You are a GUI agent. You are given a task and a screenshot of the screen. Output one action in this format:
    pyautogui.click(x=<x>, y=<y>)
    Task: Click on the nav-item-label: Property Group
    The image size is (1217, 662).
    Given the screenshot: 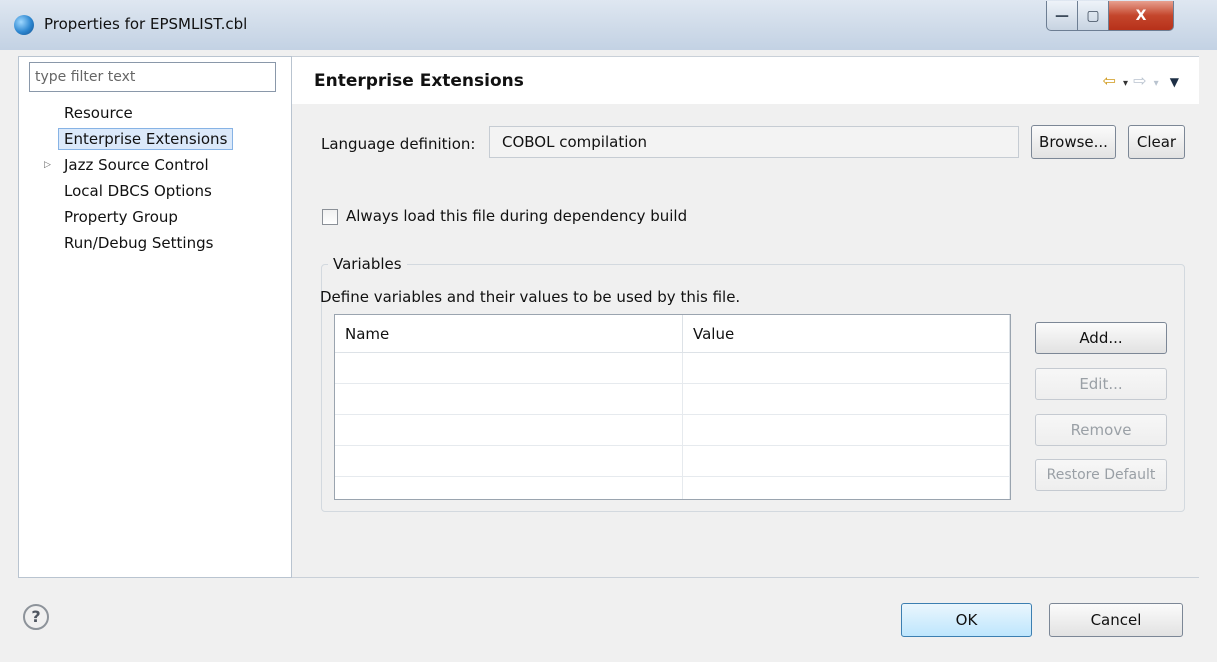 What is the action you would take?
    pyautogui.click(x=121, y=217)
    